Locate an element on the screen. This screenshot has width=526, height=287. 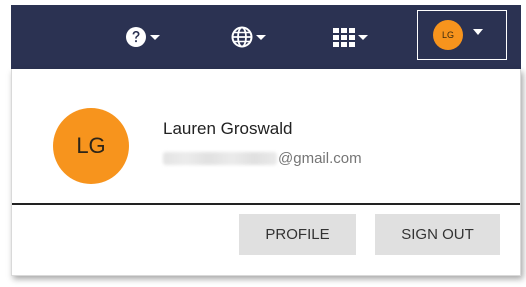
language-menu-button is located at coordinates (248, 37).